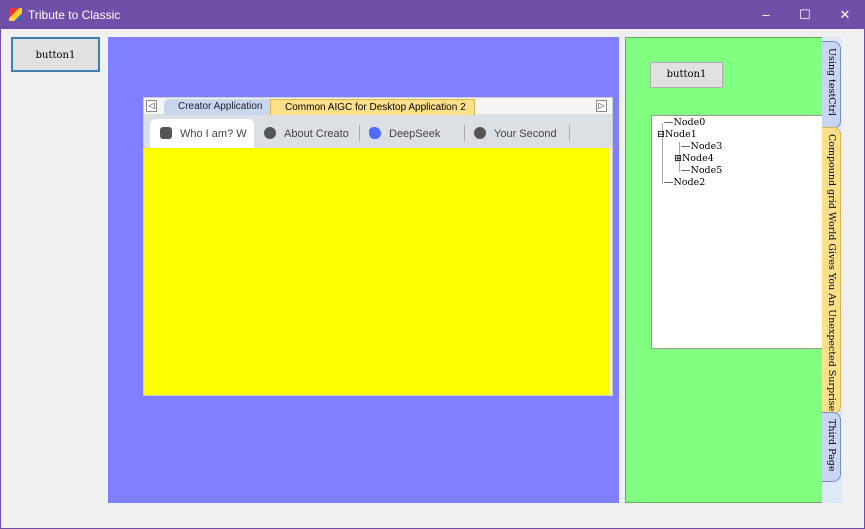 The width and height of the screenshot is (865, 529). What do you see at coordinates (684, 122) in the screenshot?
I see `tree-node: —Node0` at bounding box center [684, 122].